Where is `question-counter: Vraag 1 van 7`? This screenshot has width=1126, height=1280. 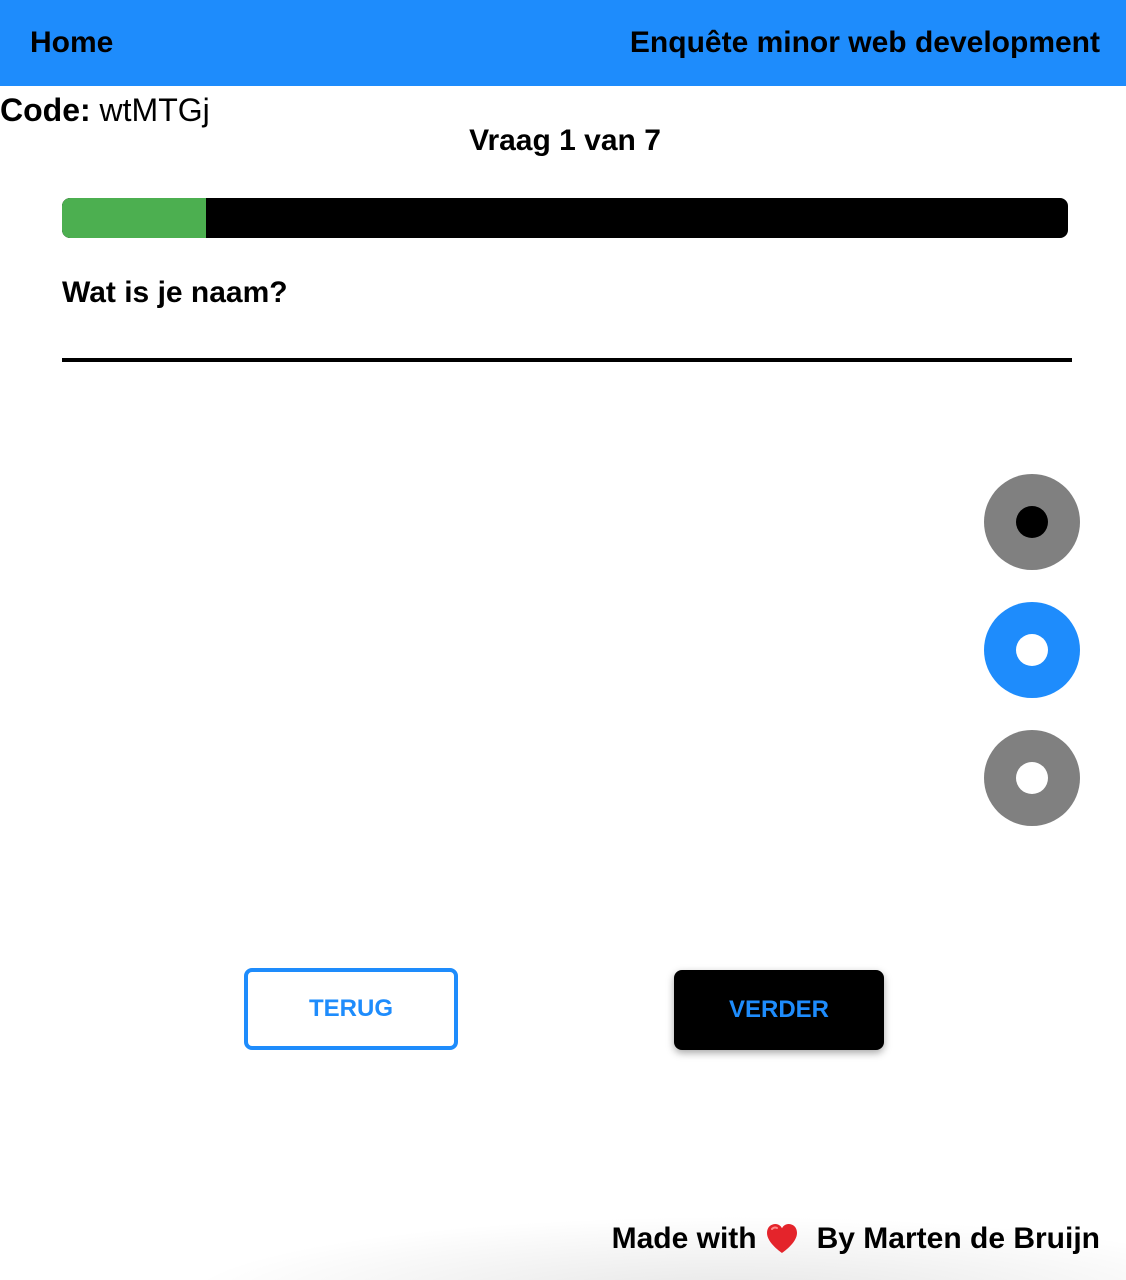 question-counter: Vraag 1 van 7 is located at coordinates (563, 141).